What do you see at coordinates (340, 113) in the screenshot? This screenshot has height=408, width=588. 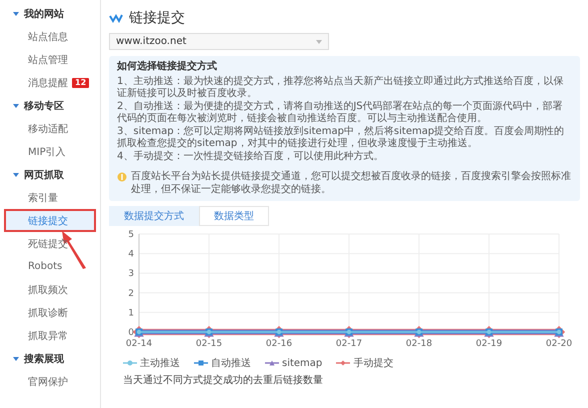 I see `info-paragraph: 2、自动推送：最为便捷的提交方式，请将自动推送的JS代码部署在站点的每一个页面源代码中，部署代码的页面在每次被浏览时，链接会被自动推送给百度。可以与主动推送配合使用。` at bounding box center [340, 113].